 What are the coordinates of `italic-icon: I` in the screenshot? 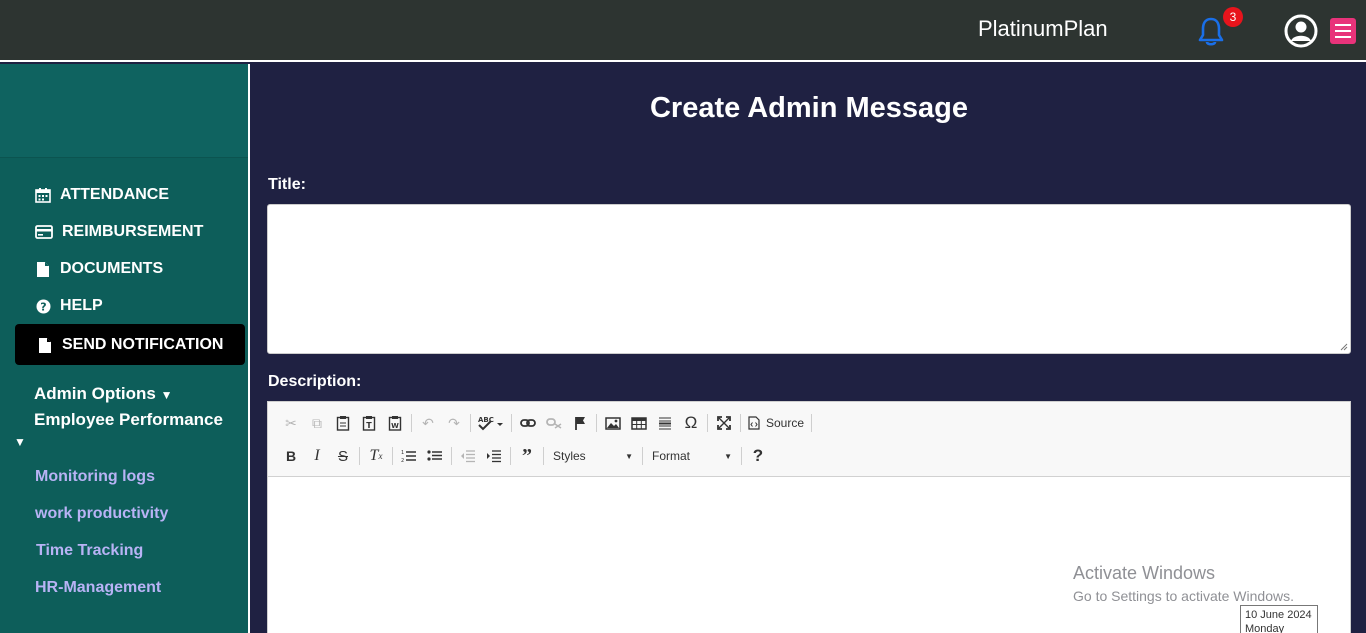 It's located at (317, 456).